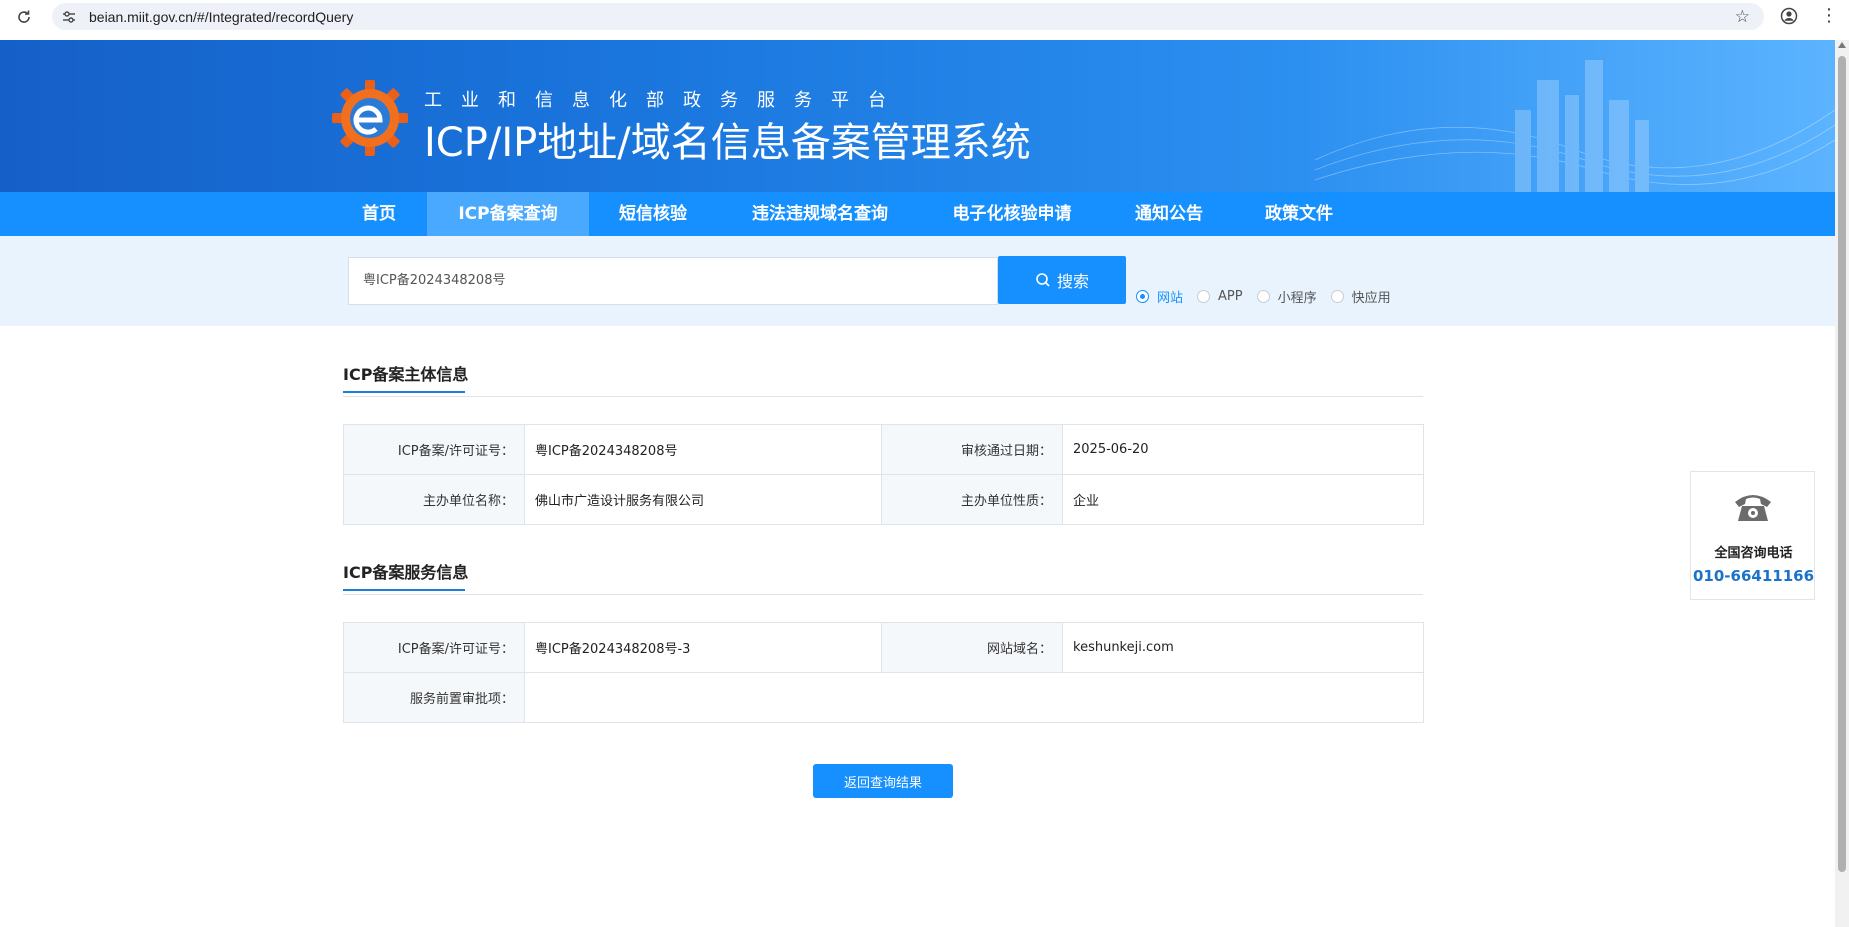 The image size is (1849, 927). What do you see at coordinates (664, 100) in the screenshot?
I see `platform-subtitle: 工业和信息化部政务服务平台` at bounding box center [664, 100].